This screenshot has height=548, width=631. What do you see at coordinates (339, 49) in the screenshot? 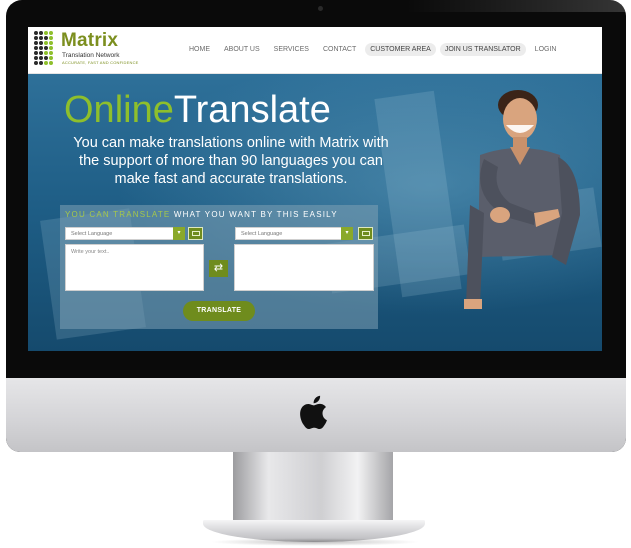
I see `nav-contact: CONTACT` at bounding box center [339, 49].